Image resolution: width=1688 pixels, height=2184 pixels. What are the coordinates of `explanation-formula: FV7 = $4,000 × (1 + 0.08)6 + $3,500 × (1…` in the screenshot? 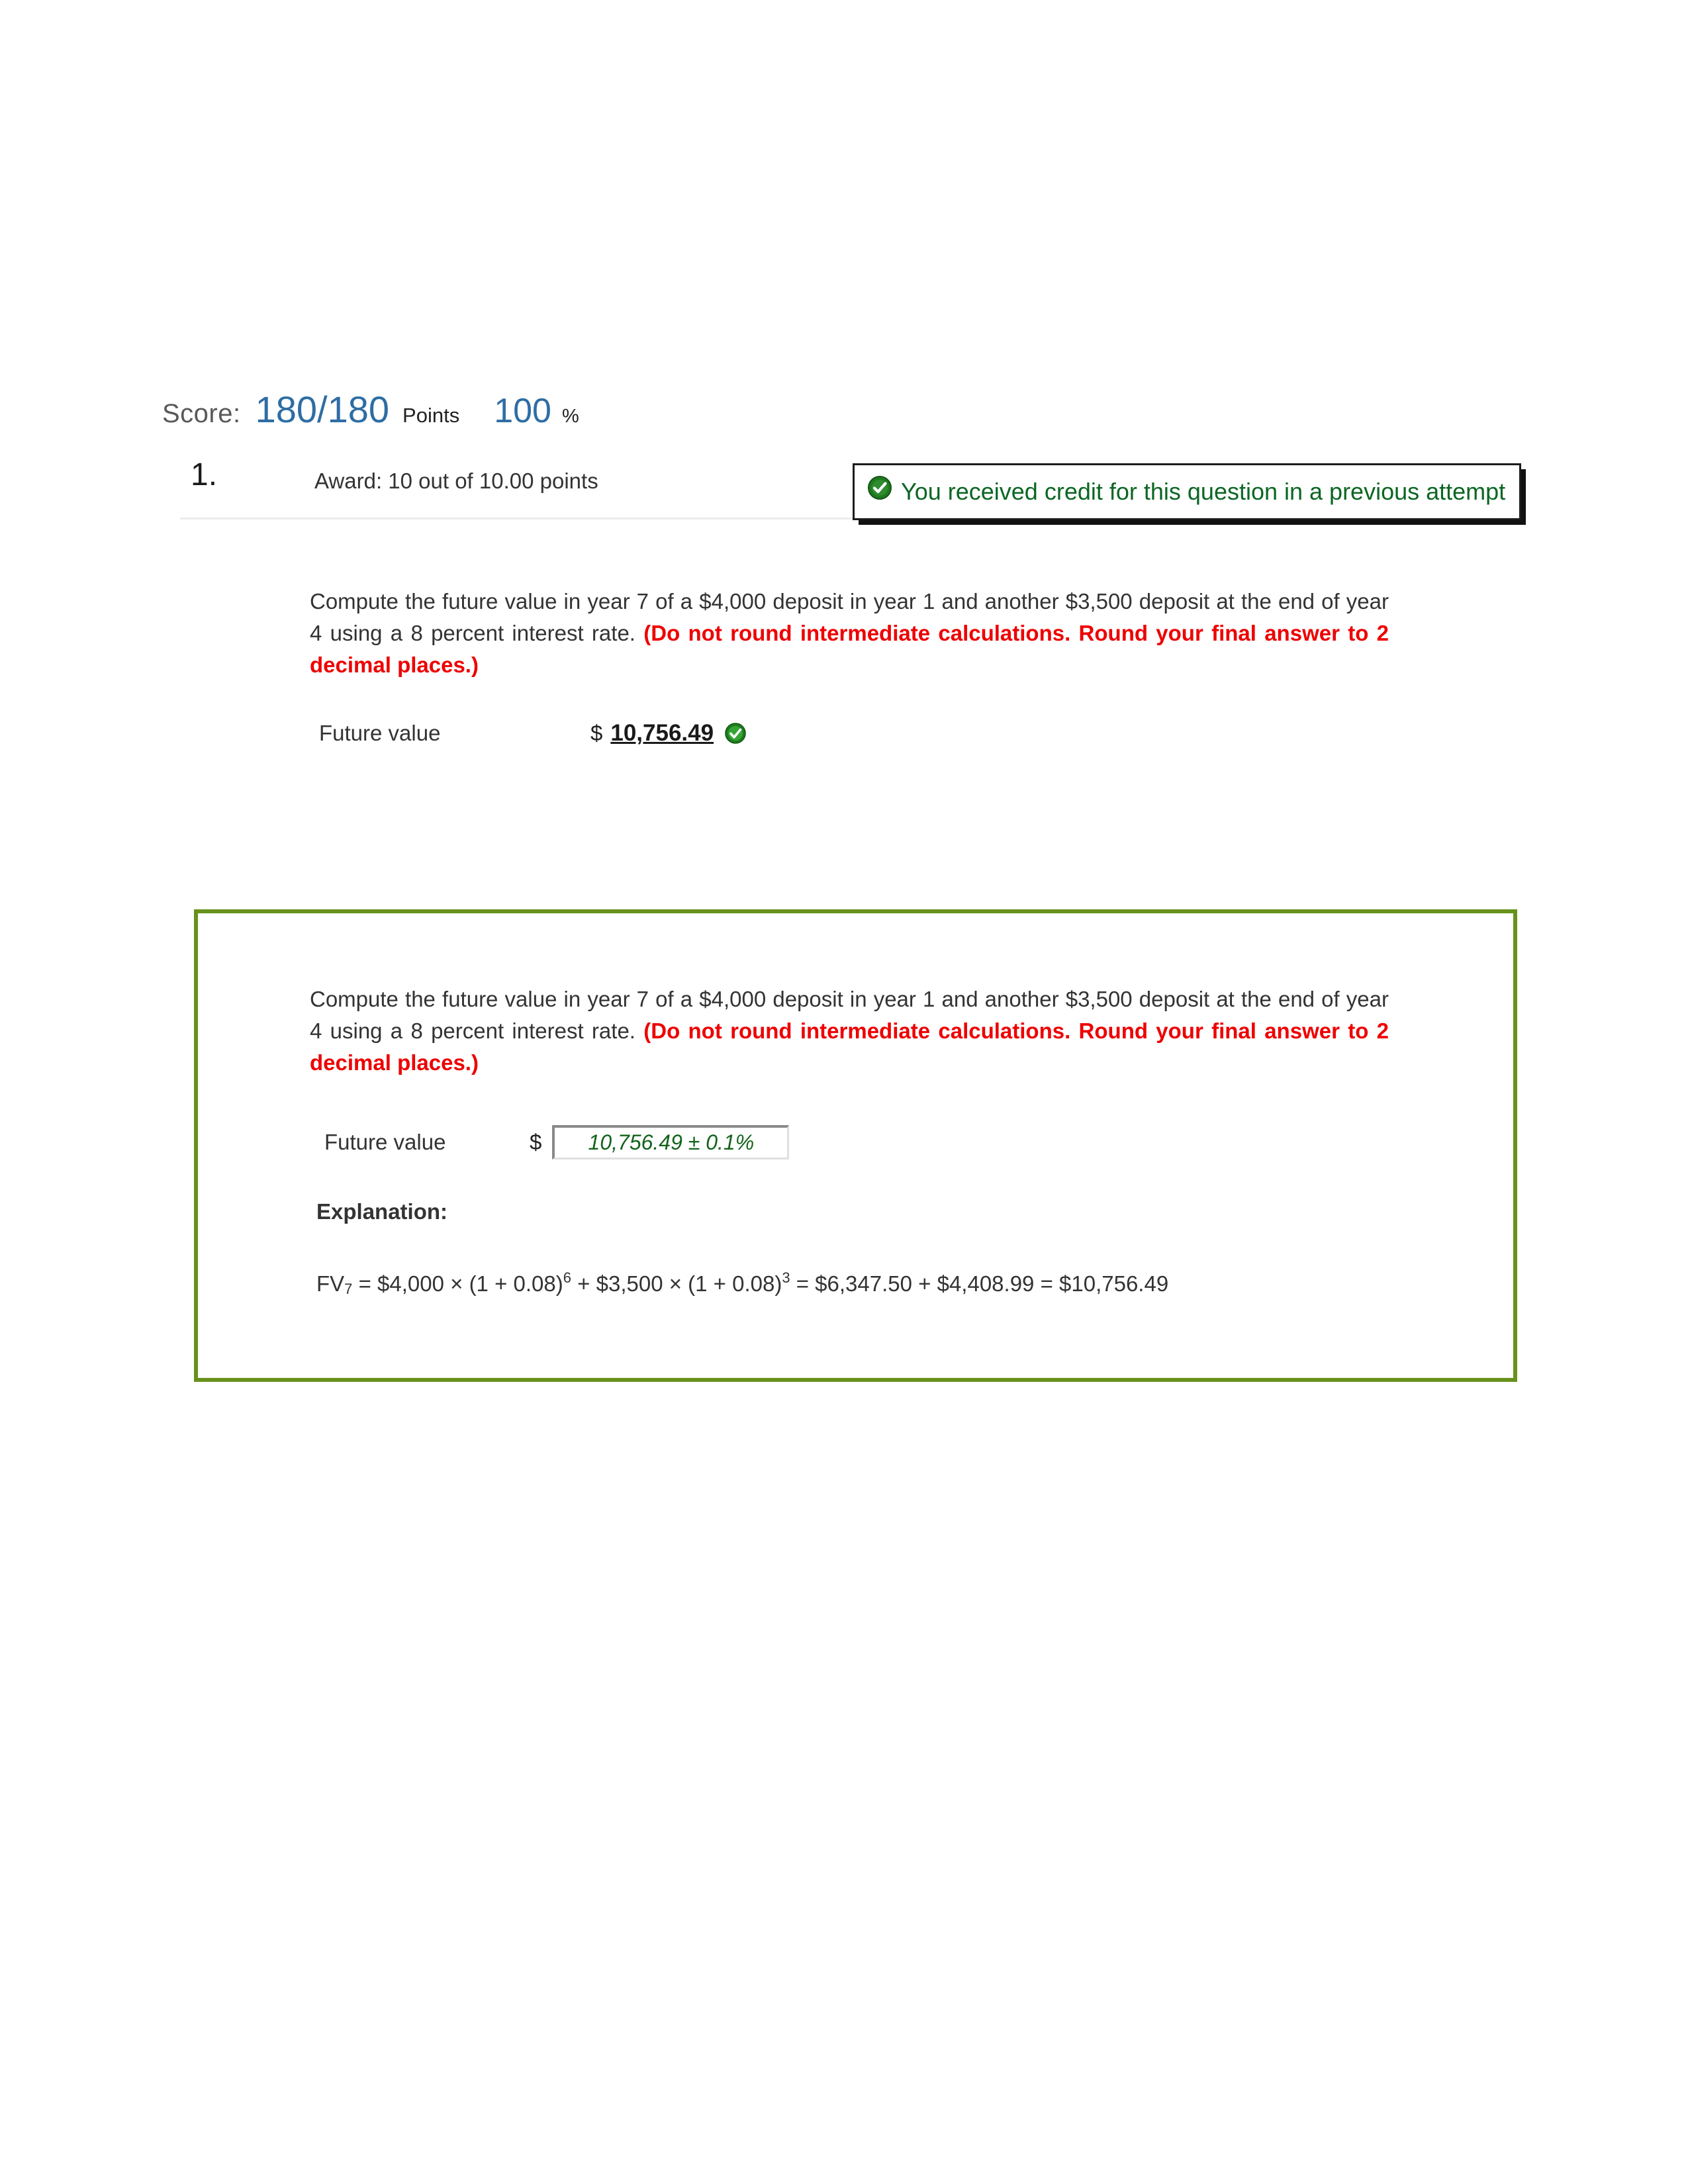 It's located at (742, 1283).